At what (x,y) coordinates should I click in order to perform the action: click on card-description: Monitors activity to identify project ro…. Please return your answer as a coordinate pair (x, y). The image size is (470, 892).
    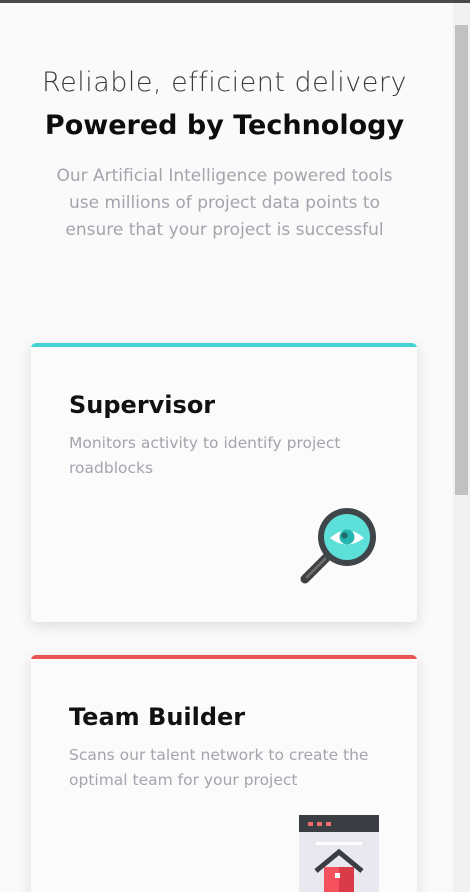
    Looking at the image, I should click on (205, 455).